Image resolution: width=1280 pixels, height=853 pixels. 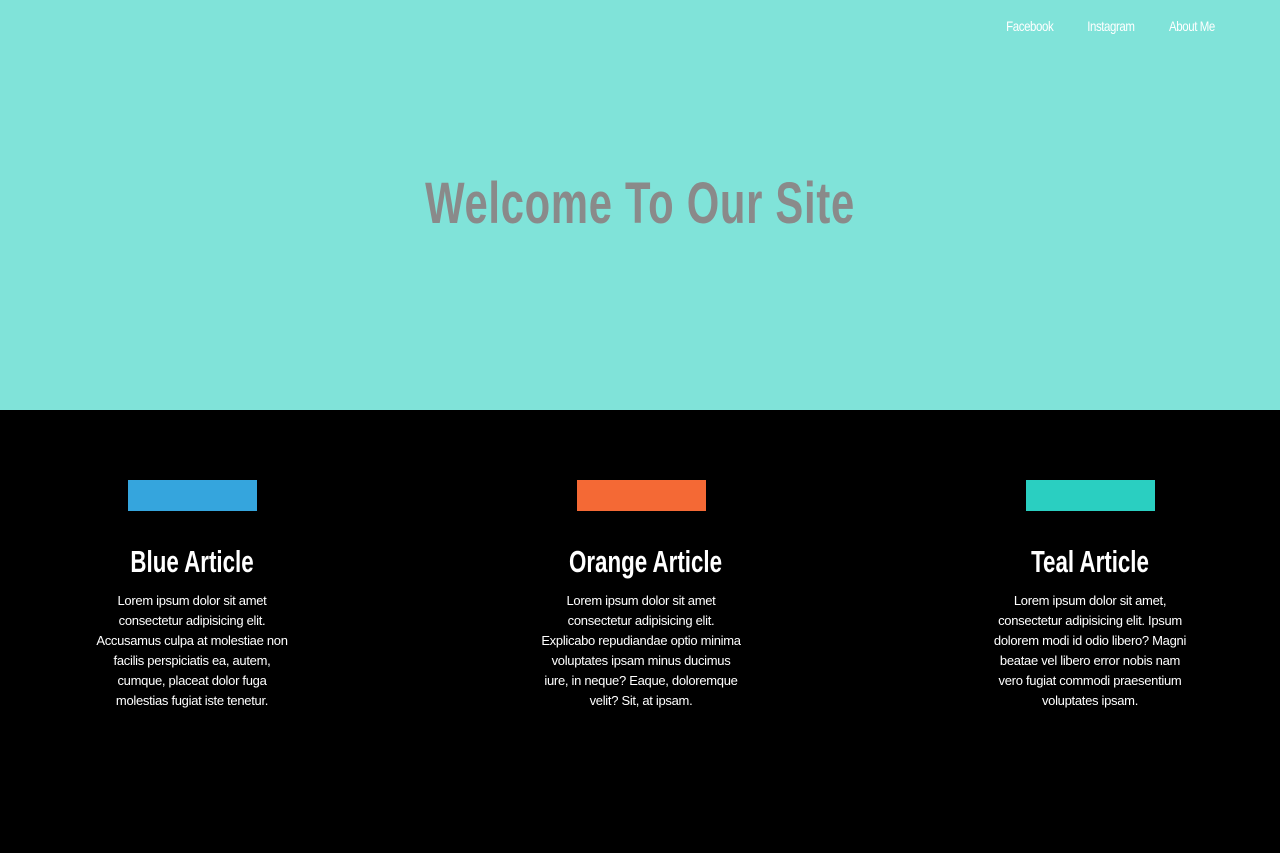 What do you see at coordinates (192, 495) in the screenshot?
I see `blue-color-swatch` at bounding box center [192, 495].